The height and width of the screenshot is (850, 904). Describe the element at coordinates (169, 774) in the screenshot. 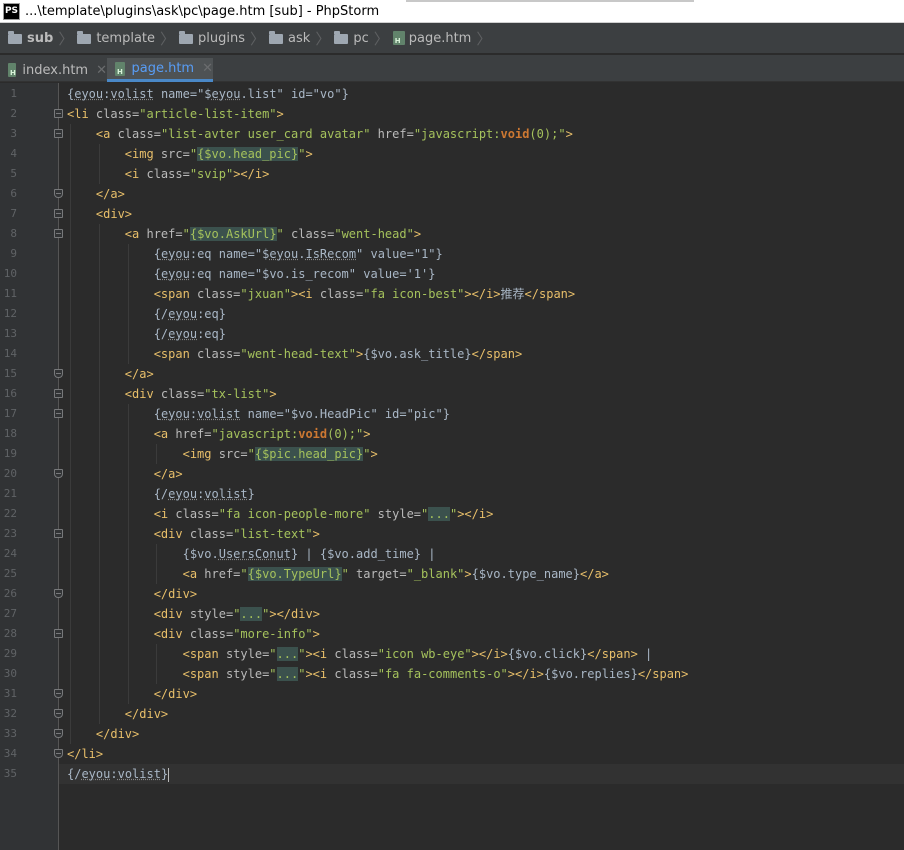

I see `text-caret` at that location.